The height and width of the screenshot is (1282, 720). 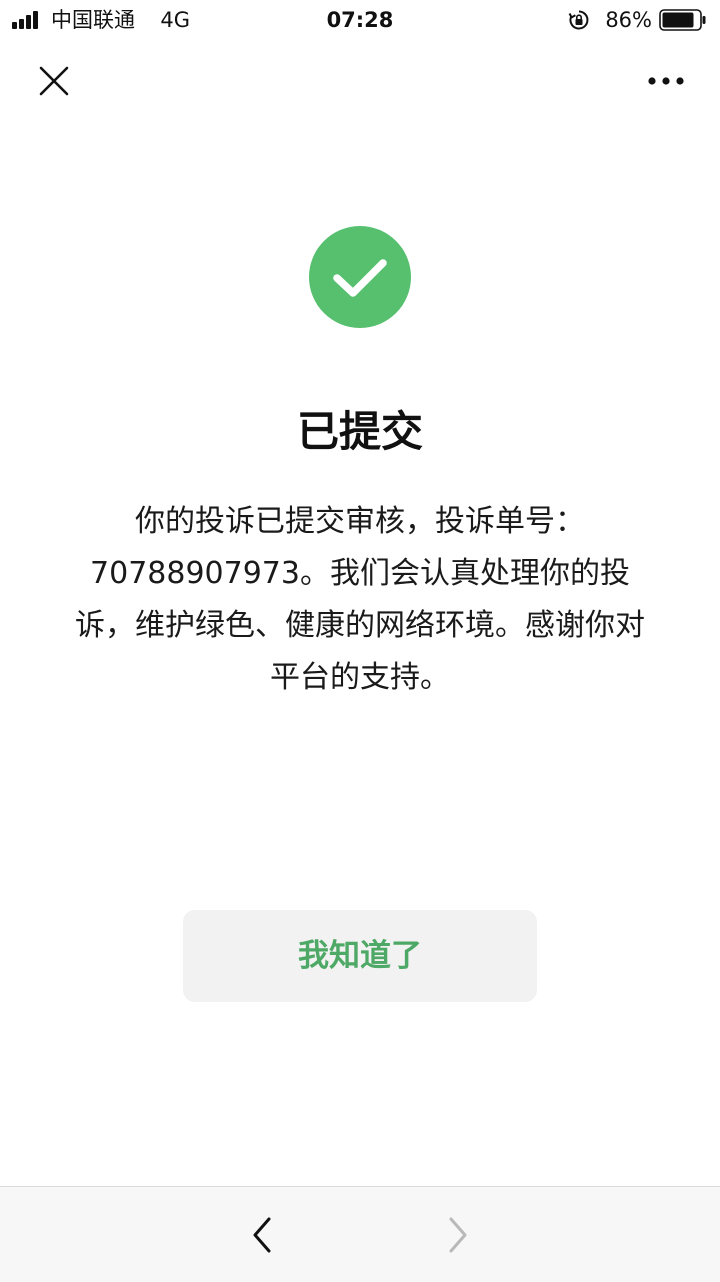 I want to click on forward-button, so click(x=458, y=1235).